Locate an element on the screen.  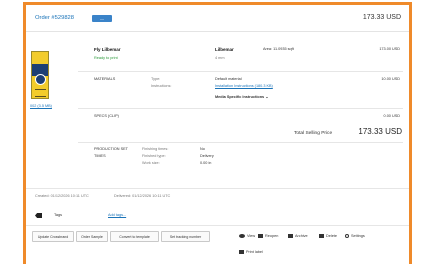
status-badge: — is located at coordinates (102, 18).